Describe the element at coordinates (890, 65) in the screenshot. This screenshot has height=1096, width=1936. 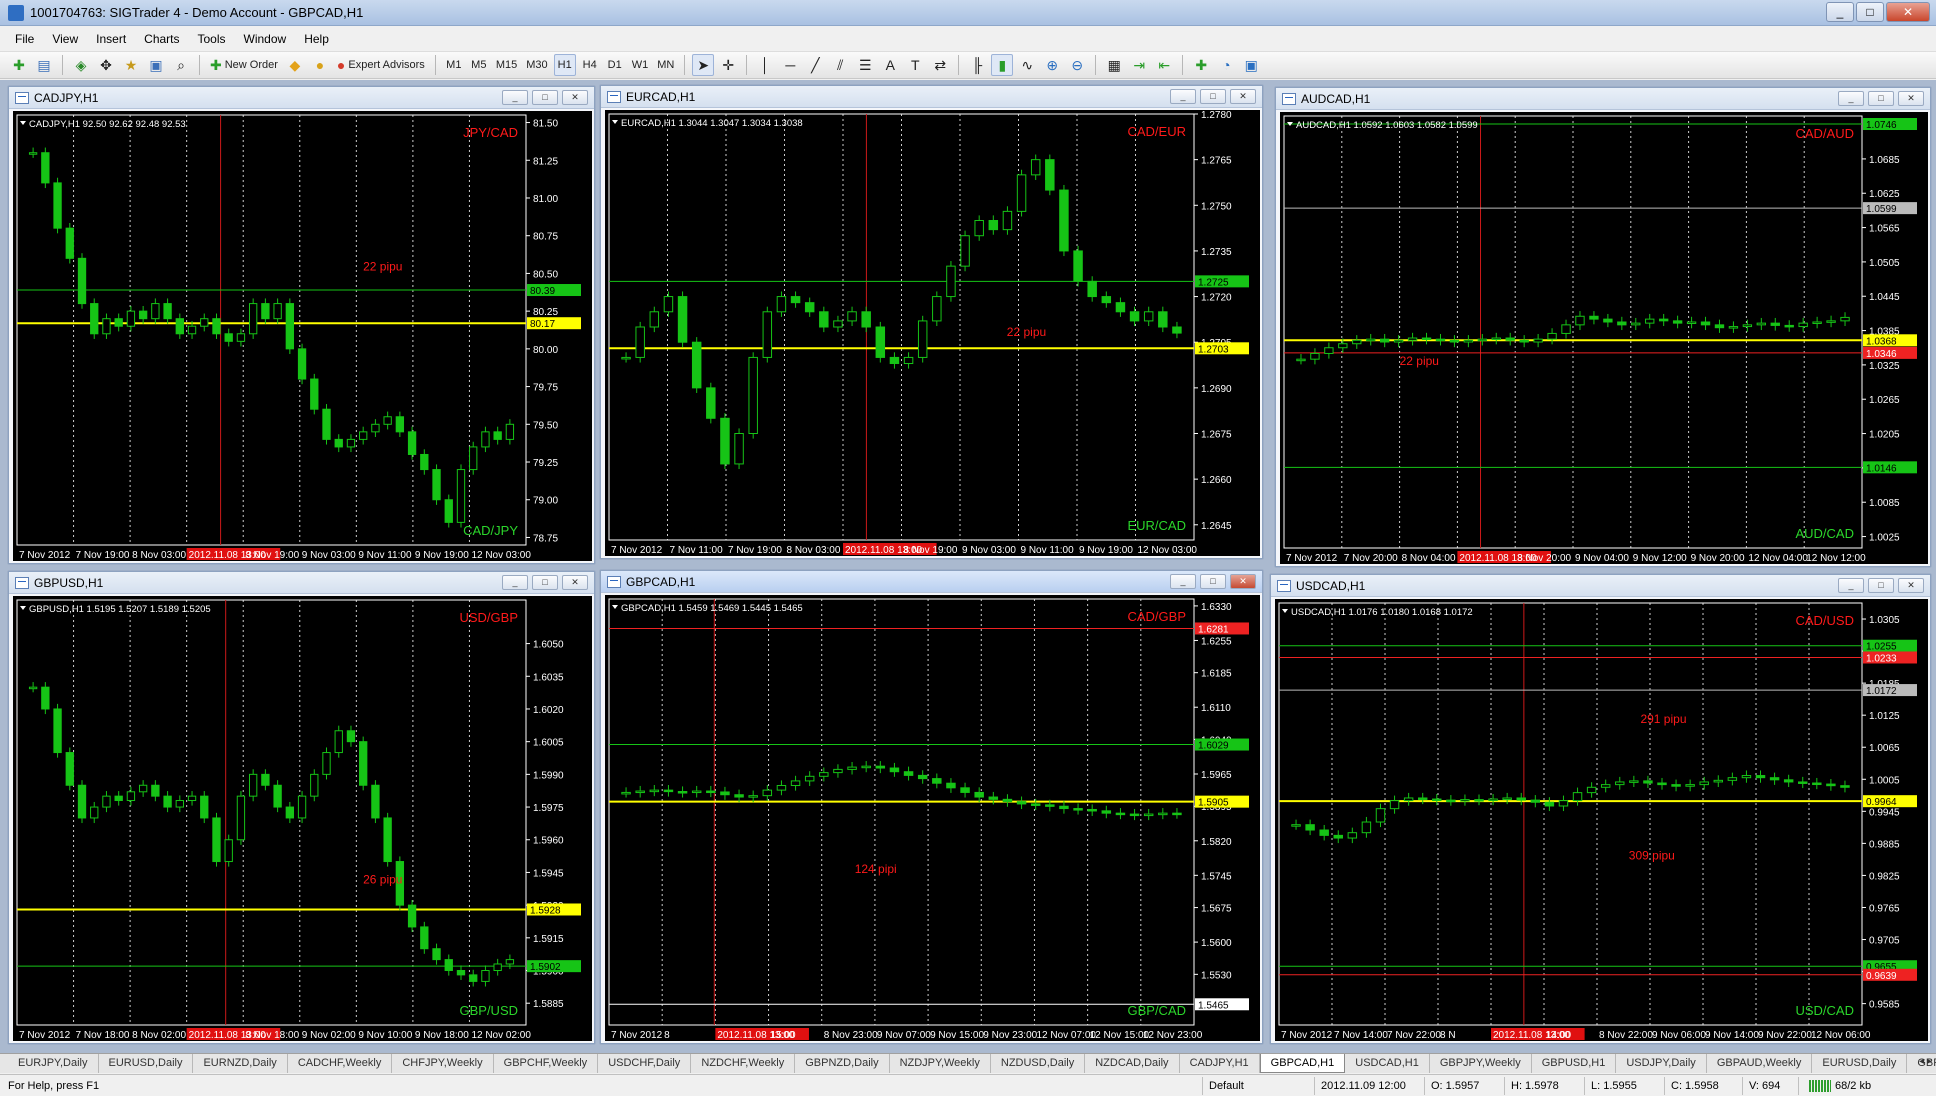
I see `text-tool: A` at that location.